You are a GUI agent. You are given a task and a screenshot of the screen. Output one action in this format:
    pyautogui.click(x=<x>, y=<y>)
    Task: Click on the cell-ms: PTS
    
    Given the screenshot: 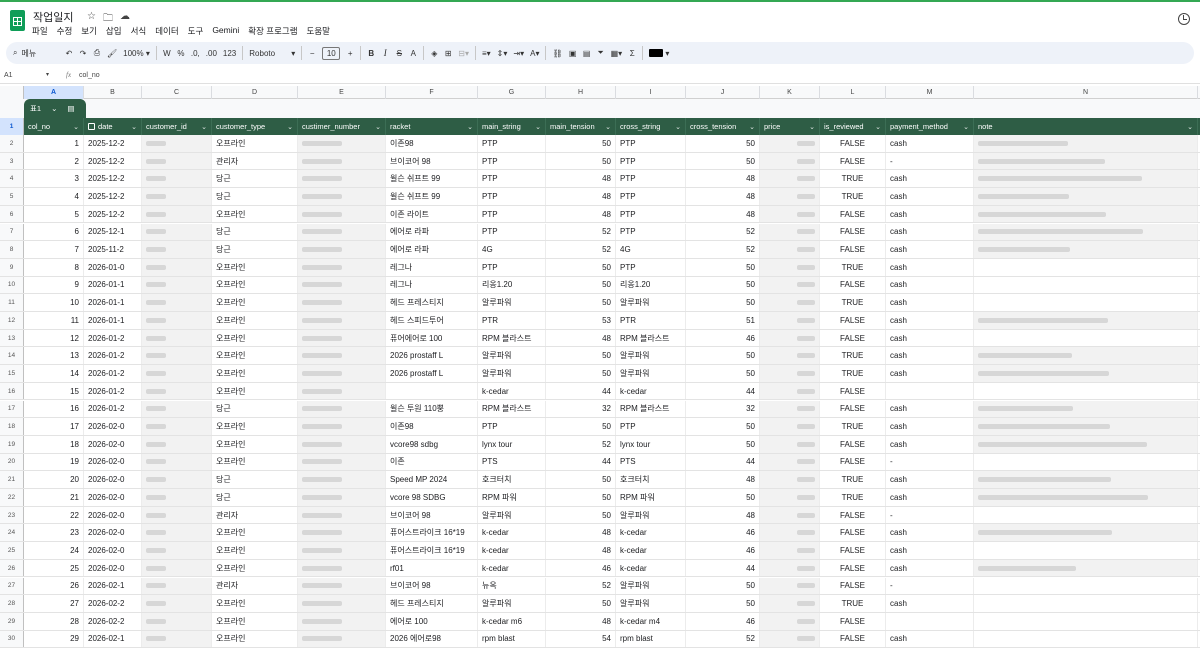 What is the action you would take?
    pyautogui.click(x=512, y=462)
    